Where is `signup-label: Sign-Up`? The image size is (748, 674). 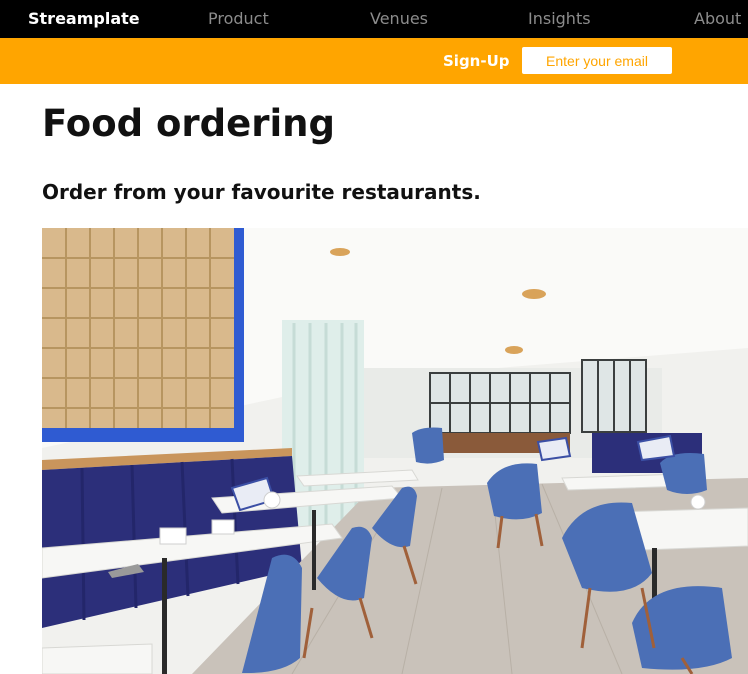
signup-label: Sign-Up is located at coordinates (476, 61).